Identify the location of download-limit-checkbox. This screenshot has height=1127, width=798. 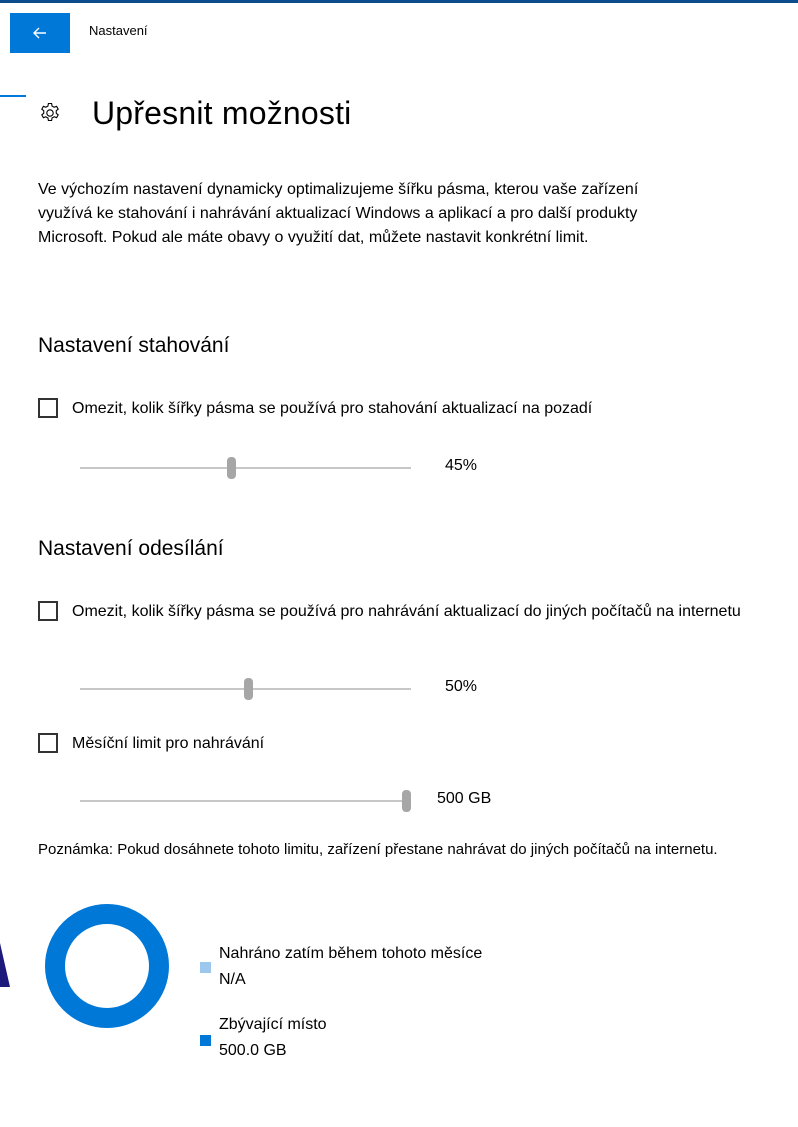
(48, 408).